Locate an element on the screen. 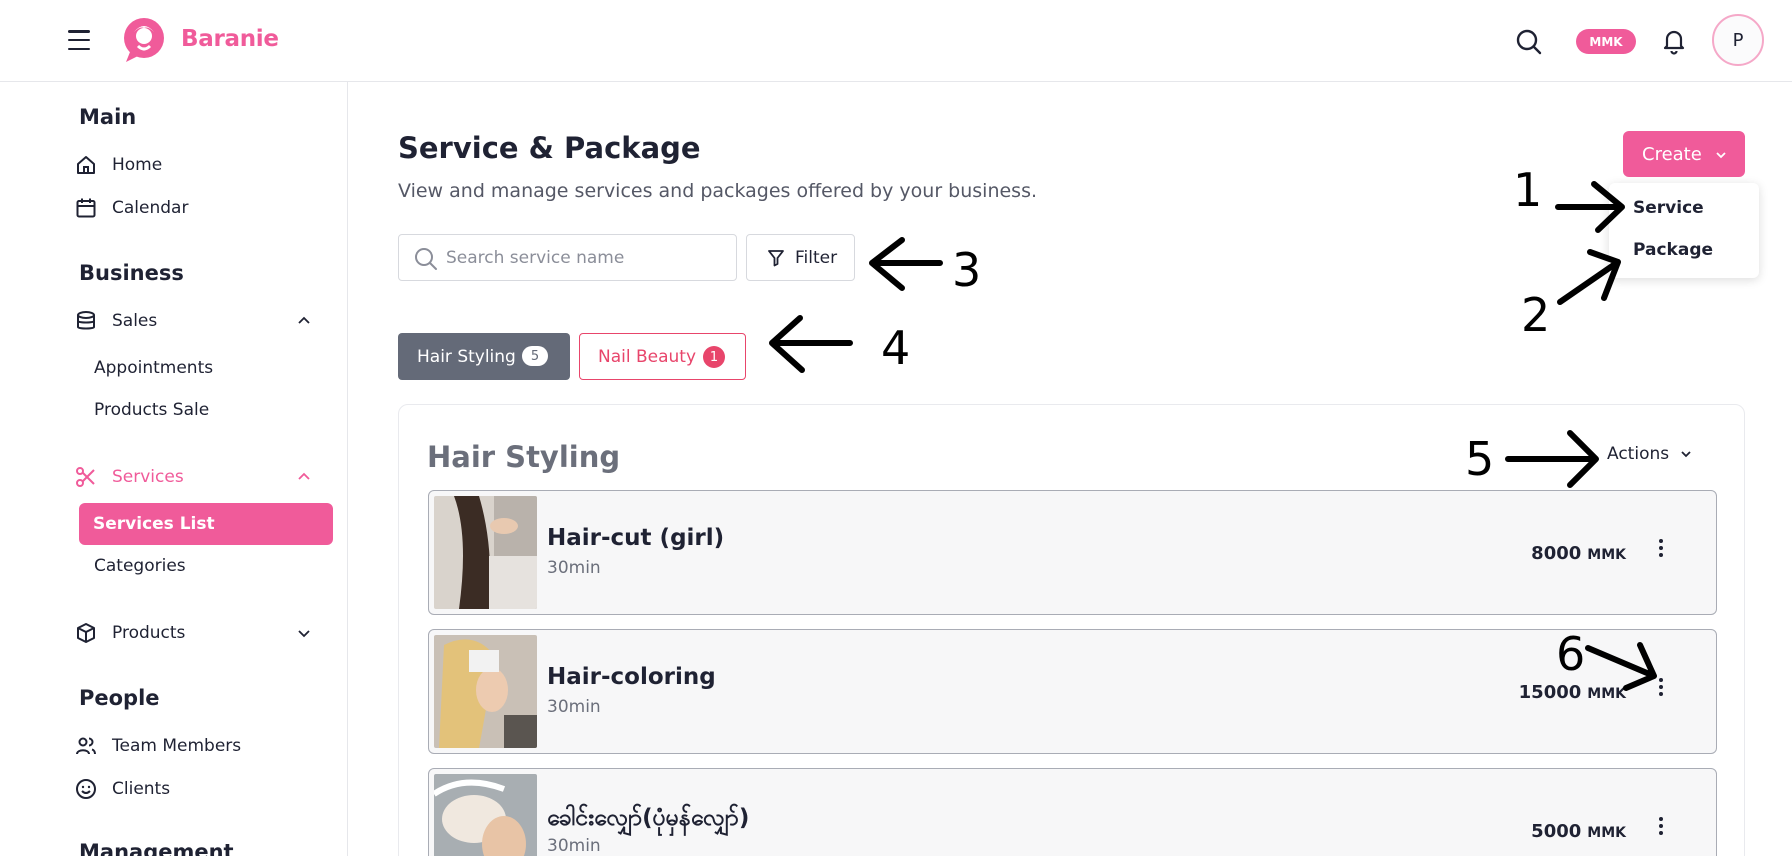 Image resolution: width=1792 pixels, height=856 pixels. service-price: 8000 MMK is located at coordinates (1578, 553).